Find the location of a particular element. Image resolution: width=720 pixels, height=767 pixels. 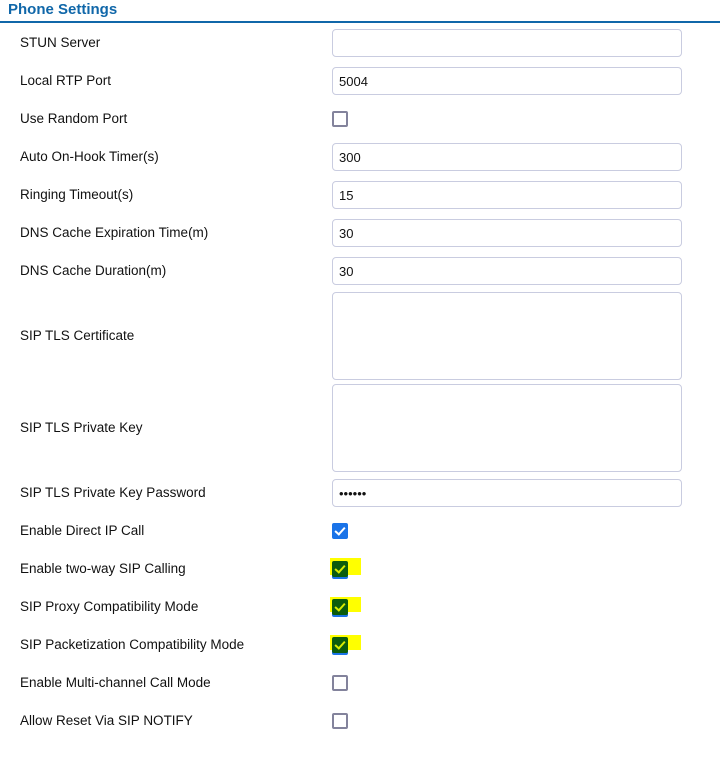

enable-two-way-sip-calling-checkbox is located at coordinates (340, 569).